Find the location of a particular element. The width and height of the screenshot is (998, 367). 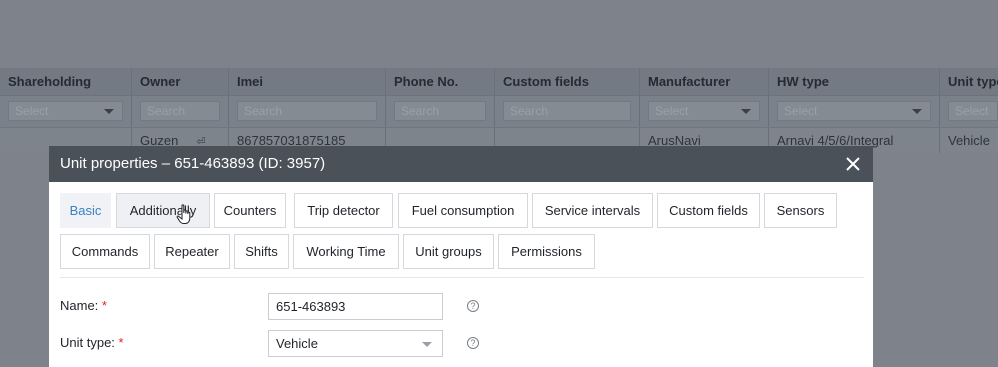

tab-permissions: Permissions is located at coordinates (546, 251).